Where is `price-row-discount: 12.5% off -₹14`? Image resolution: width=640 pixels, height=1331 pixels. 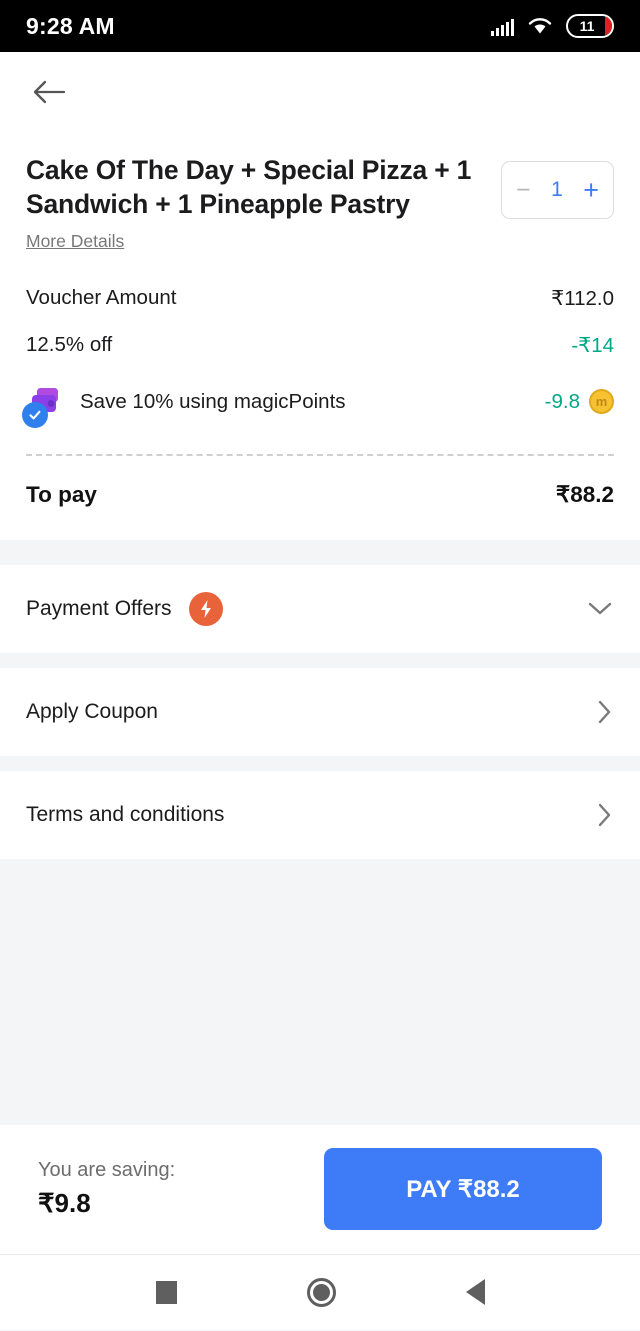
price-row-discount: 12.5% off -₹14 is located at coordinates (320, 345).